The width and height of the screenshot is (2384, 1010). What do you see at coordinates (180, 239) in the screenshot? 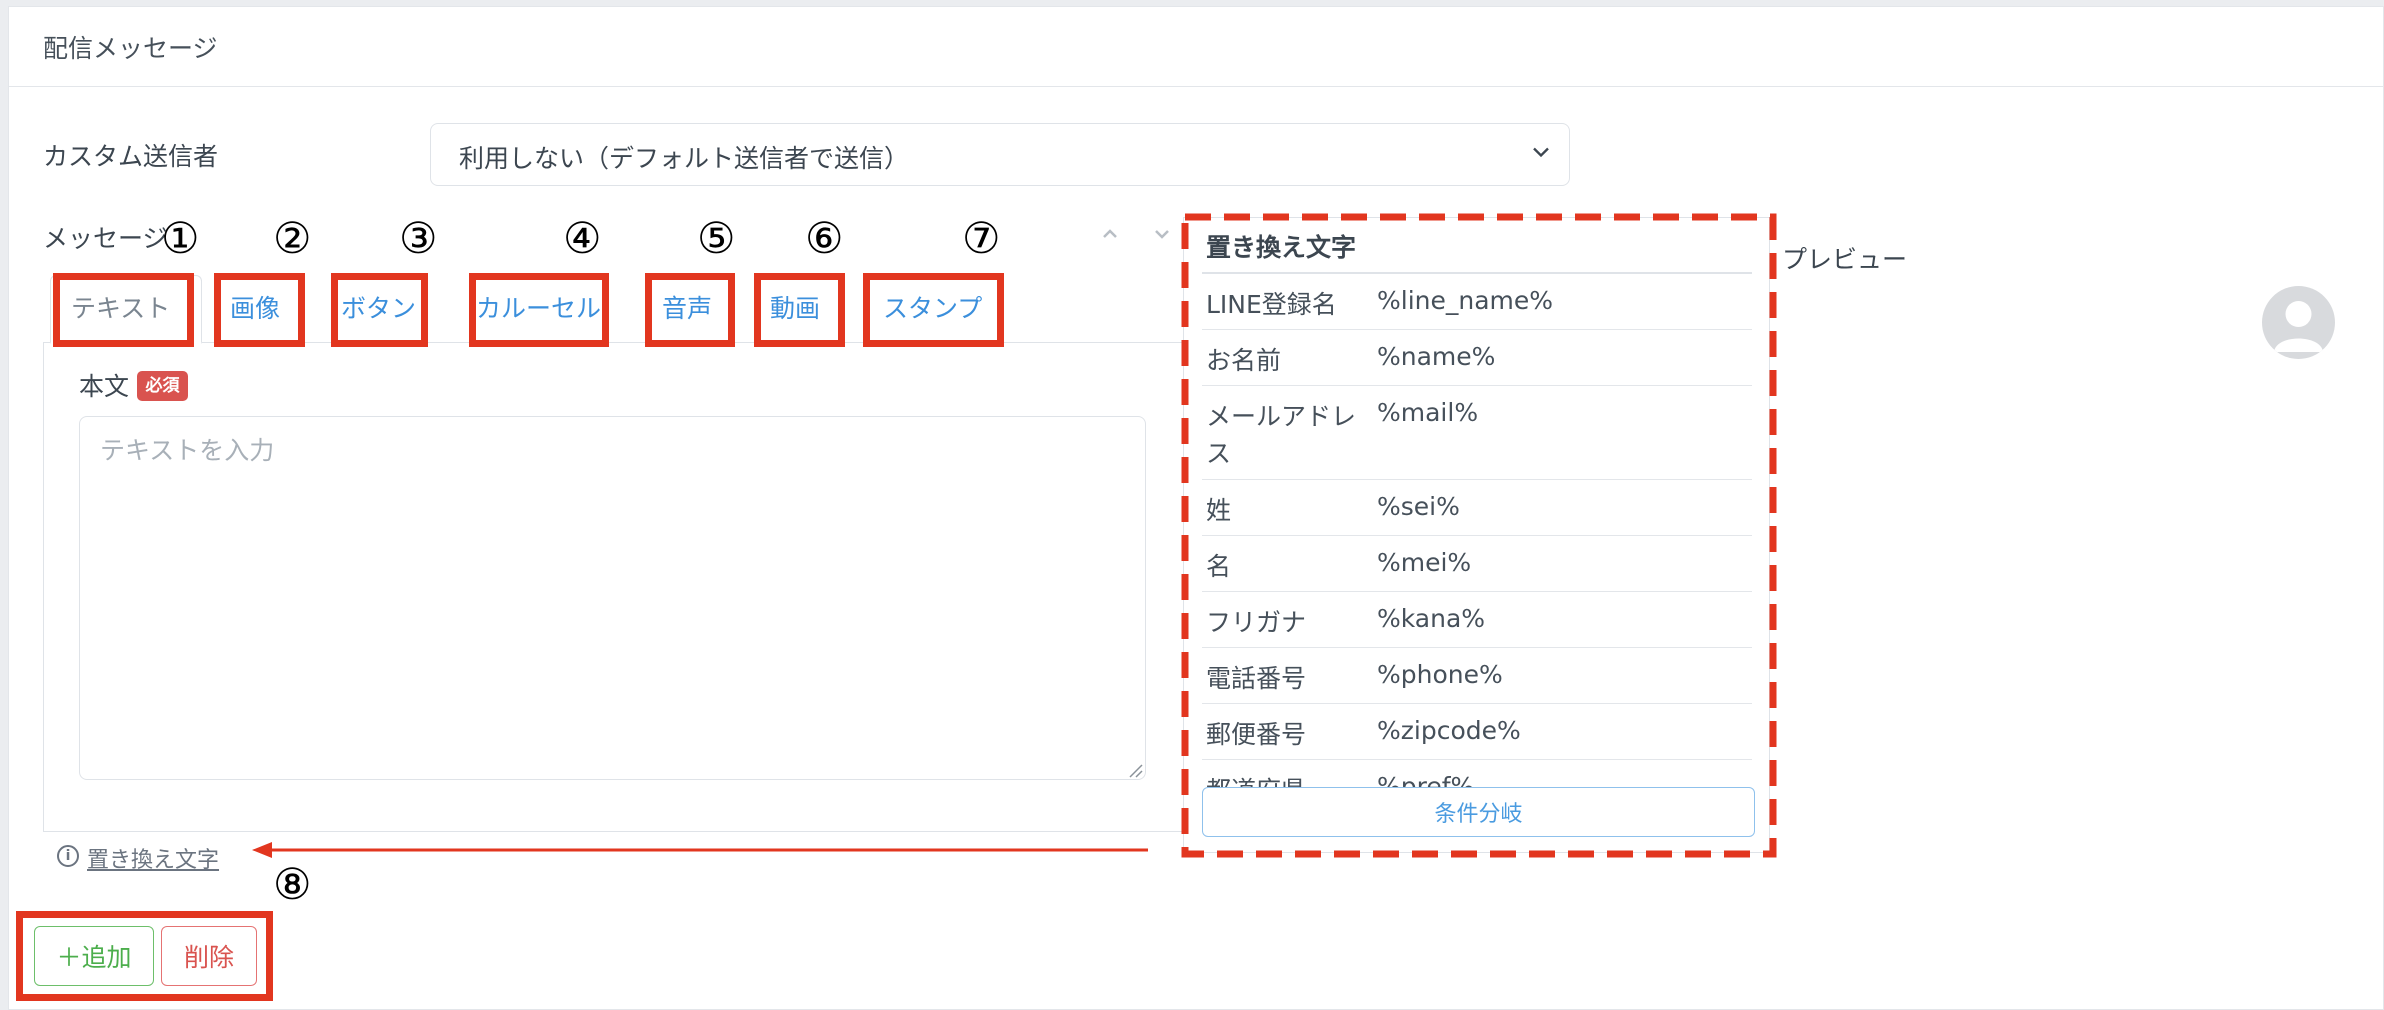
I see `annotation-number-1: ①` at bounding box center [180, 239].